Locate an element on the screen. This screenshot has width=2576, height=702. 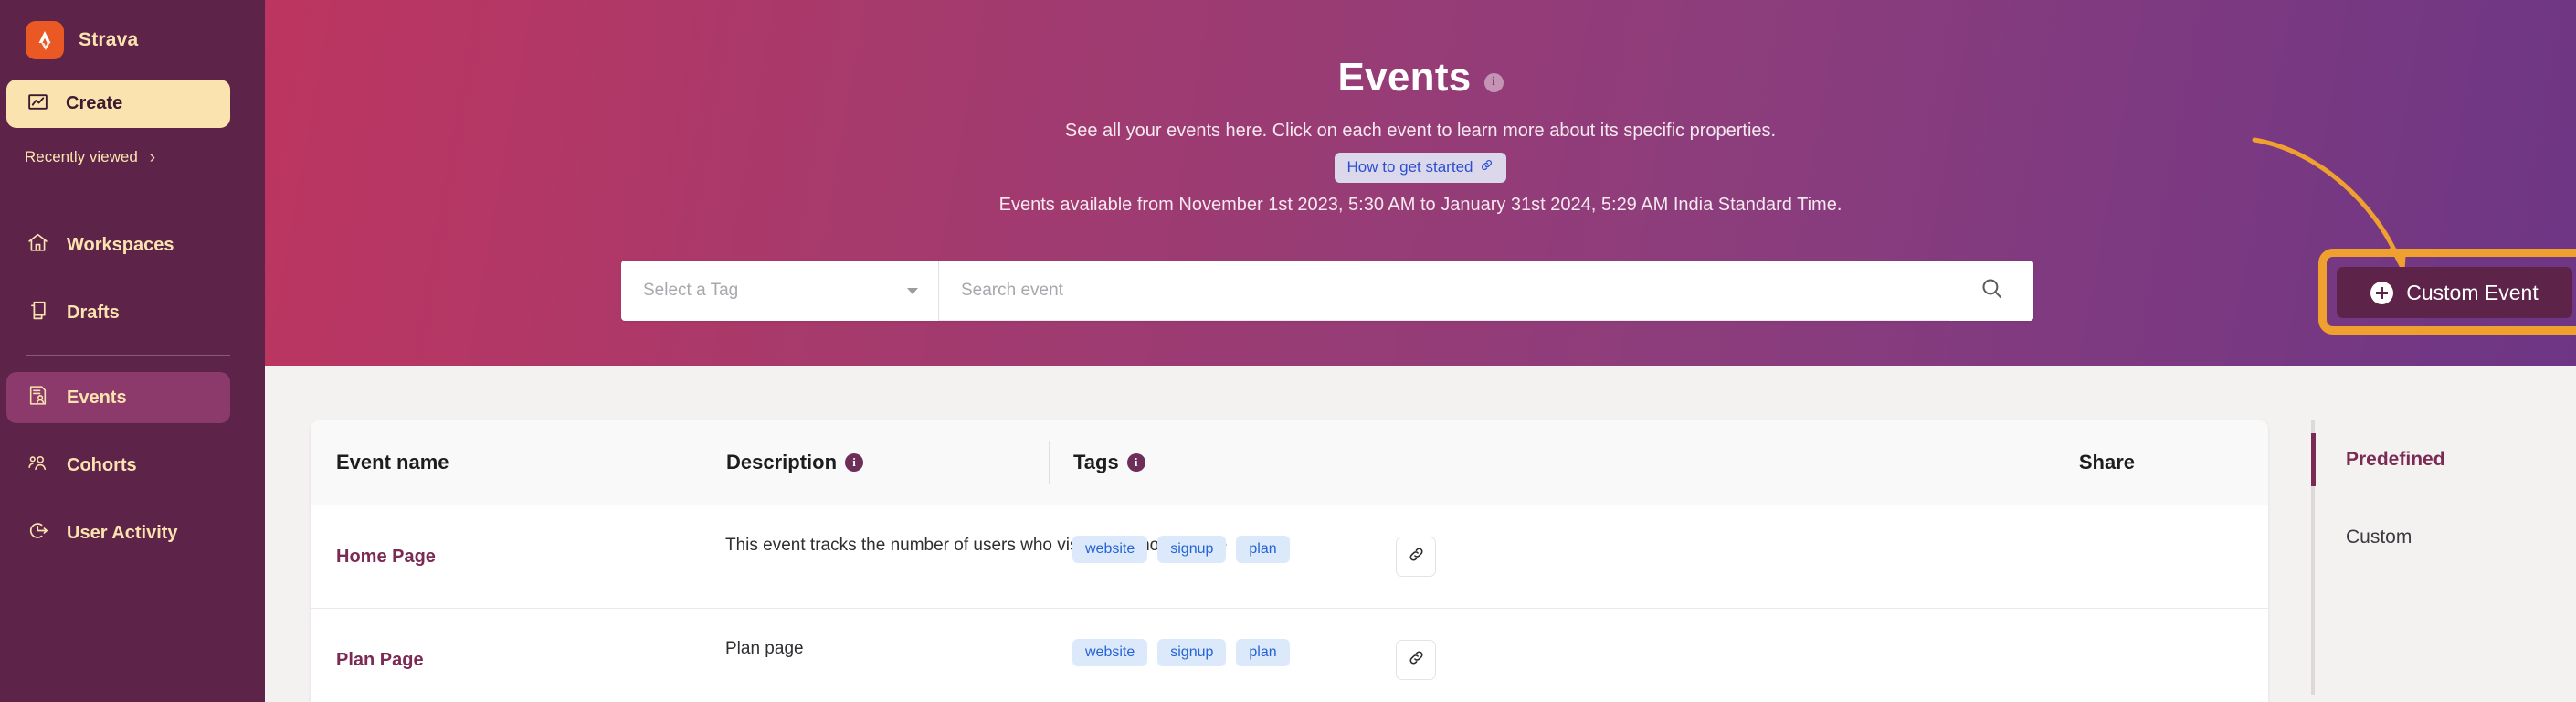
chart-box-icon is located at coordinates (37, 104).